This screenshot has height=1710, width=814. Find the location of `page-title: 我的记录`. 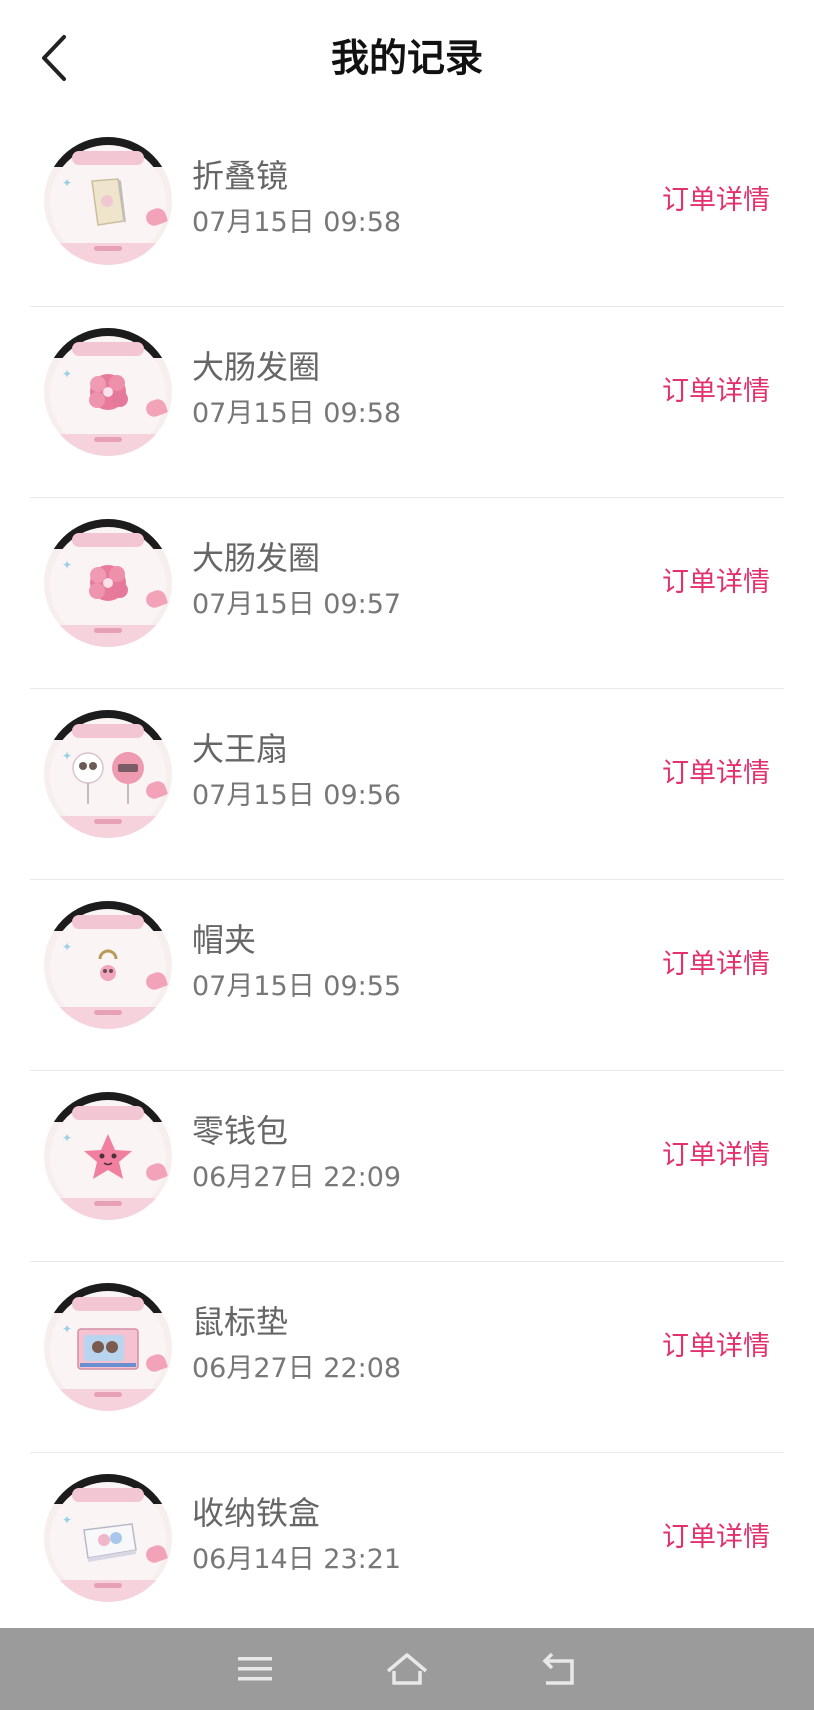

page-title: 我的记录 is located at coordinates (406, 58).